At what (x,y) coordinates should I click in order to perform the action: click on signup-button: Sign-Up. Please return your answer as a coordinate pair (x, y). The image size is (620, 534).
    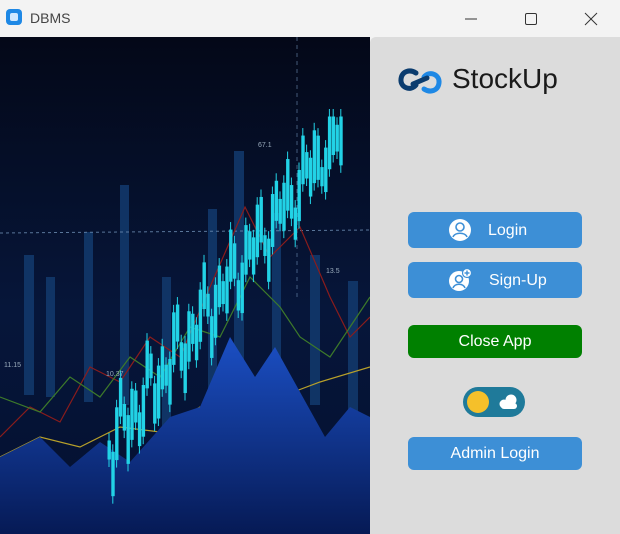
    Looking at the image, I should click on (495, 280).